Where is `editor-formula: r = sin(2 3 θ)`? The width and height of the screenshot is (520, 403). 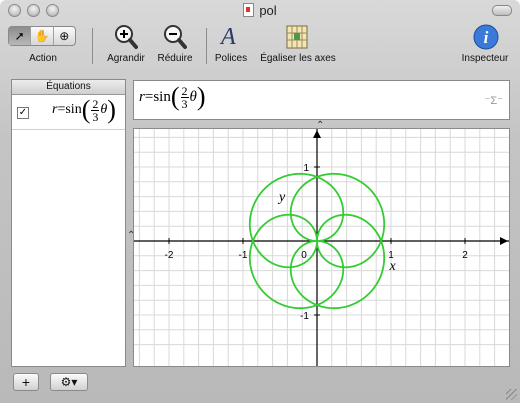 editor-formula: r = sin(2 3 θ) is located at coordinates (172, 97).